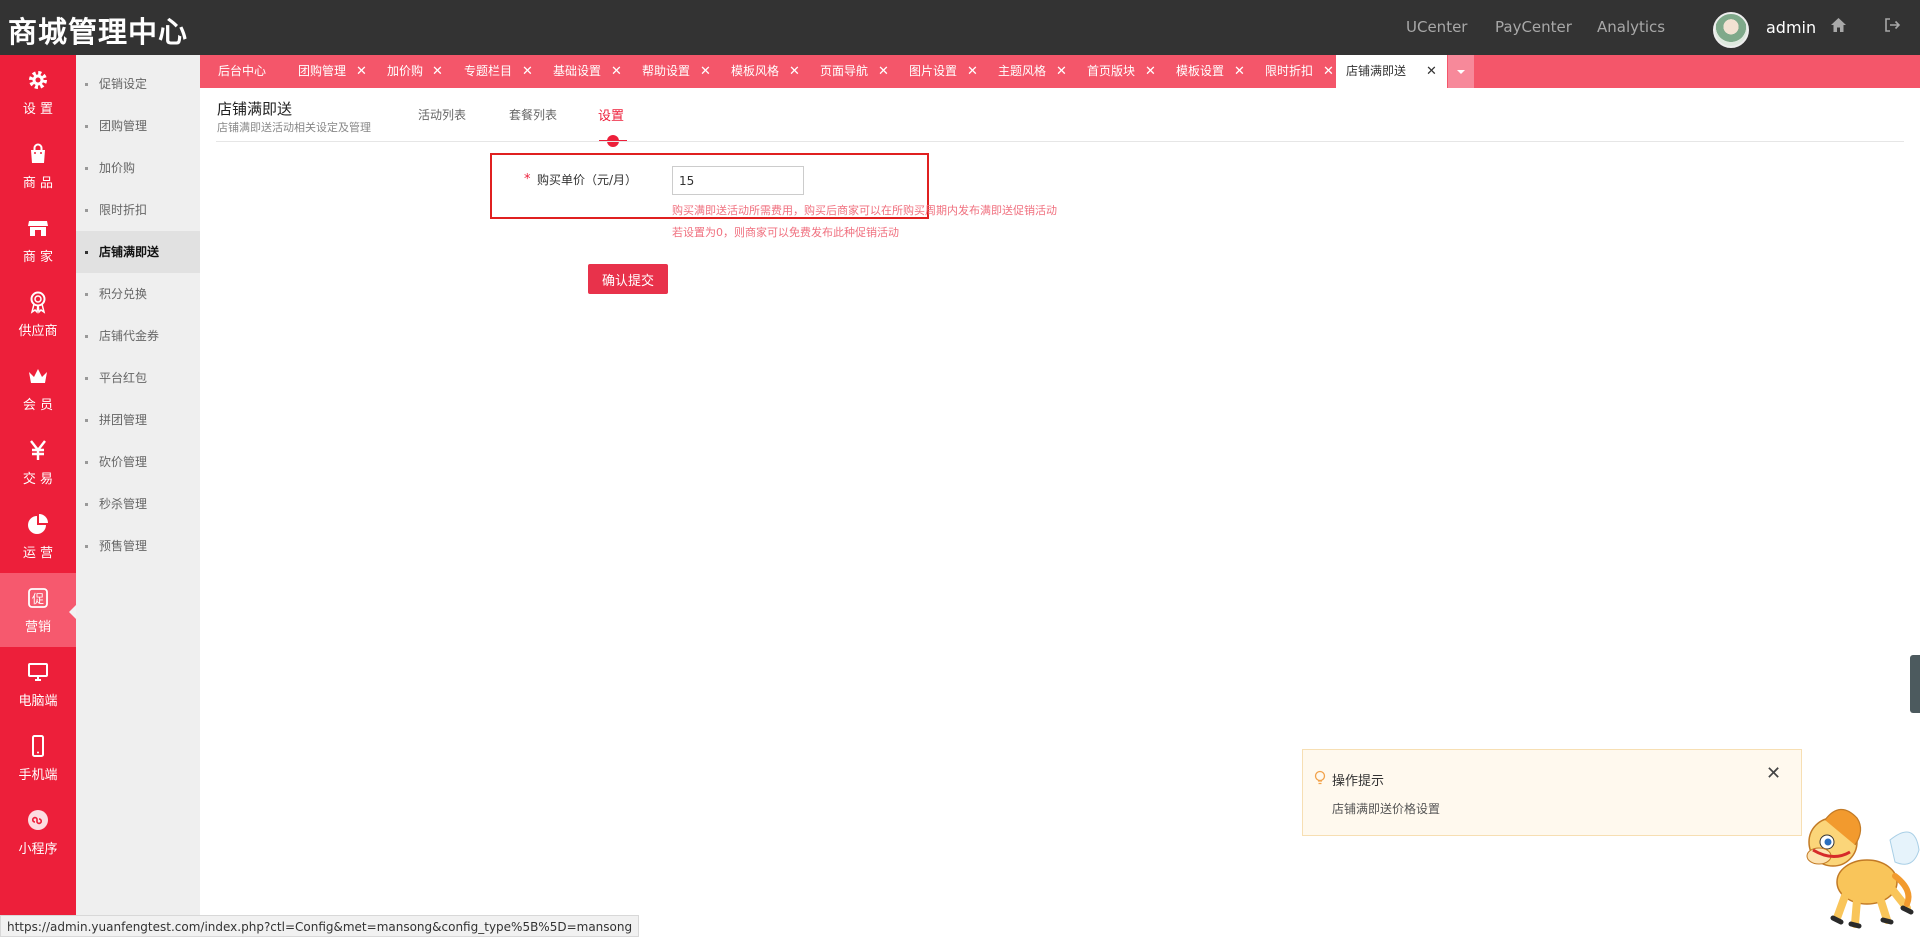 The height and width of the screenshot is (938, 1920). Describe the element at coordinates (1915, 684) in the screenshot. I see `side-panel-handle` at that location.